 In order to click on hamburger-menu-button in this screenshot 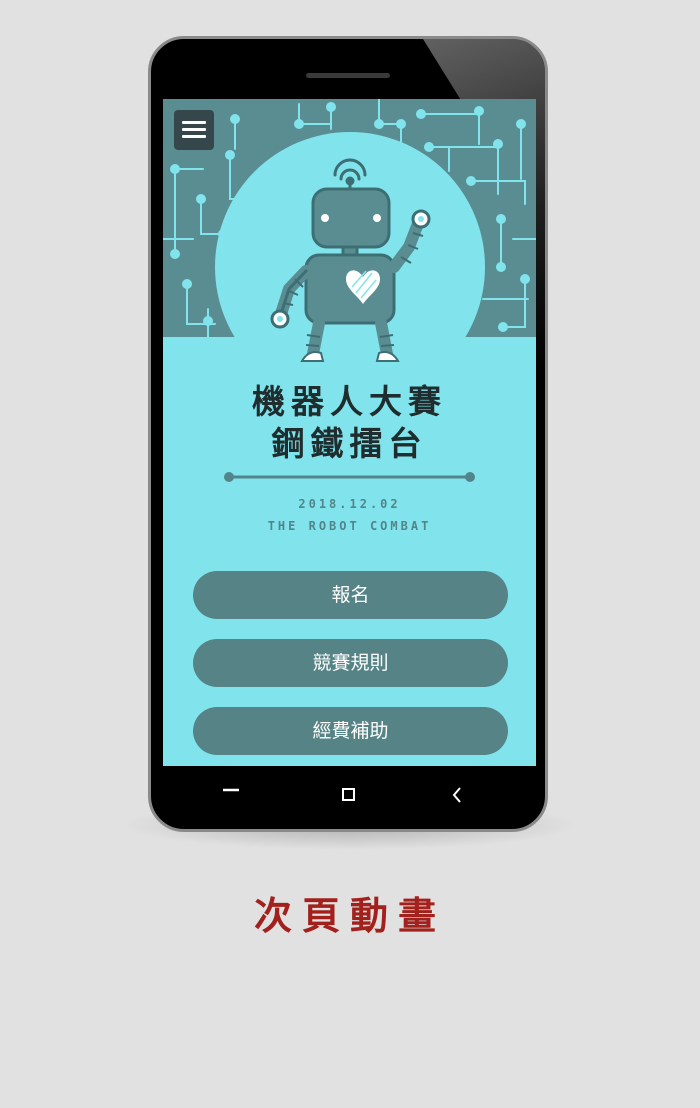, I will do `click(194, 130)`.